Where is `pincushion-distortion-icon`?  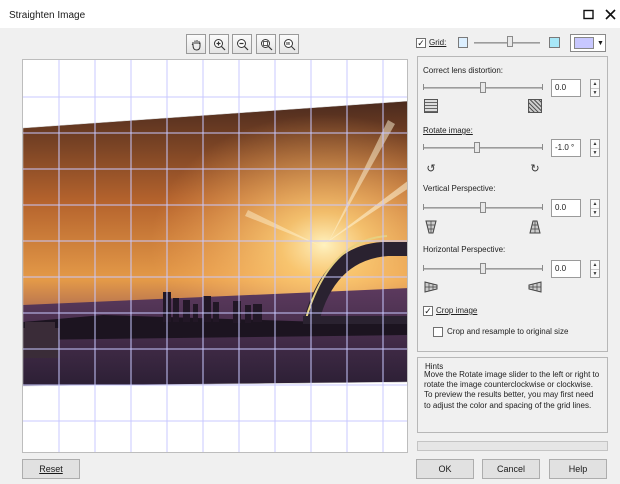 pincushion-distortion-icon is located at coordinates (535, 106).